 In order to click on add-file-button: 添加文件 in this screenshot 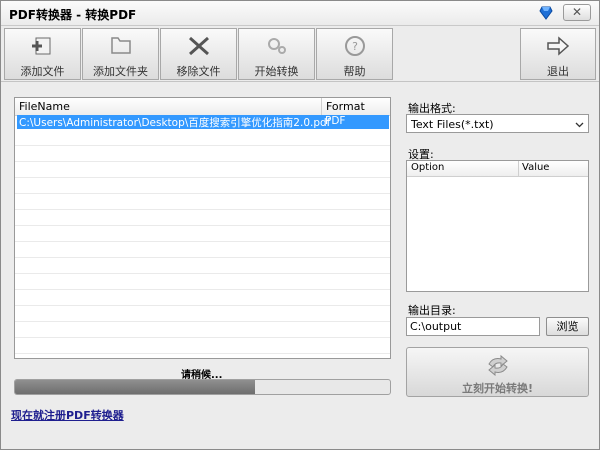, I will do `click(42, 54)`.